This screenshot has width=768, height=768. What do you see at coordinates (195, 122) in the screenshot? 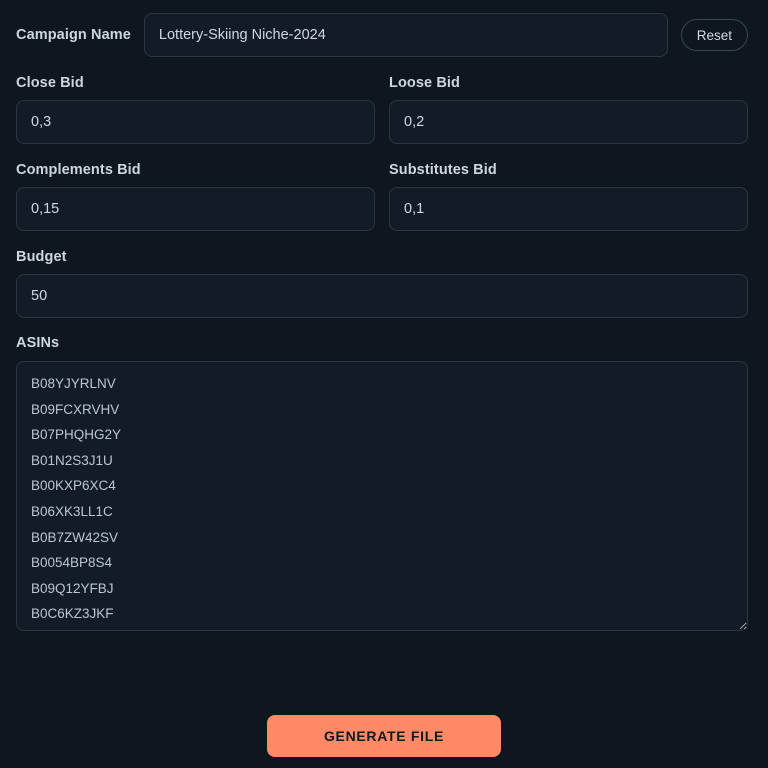
I see `close-bid-input` at bounding box center [195, 122].